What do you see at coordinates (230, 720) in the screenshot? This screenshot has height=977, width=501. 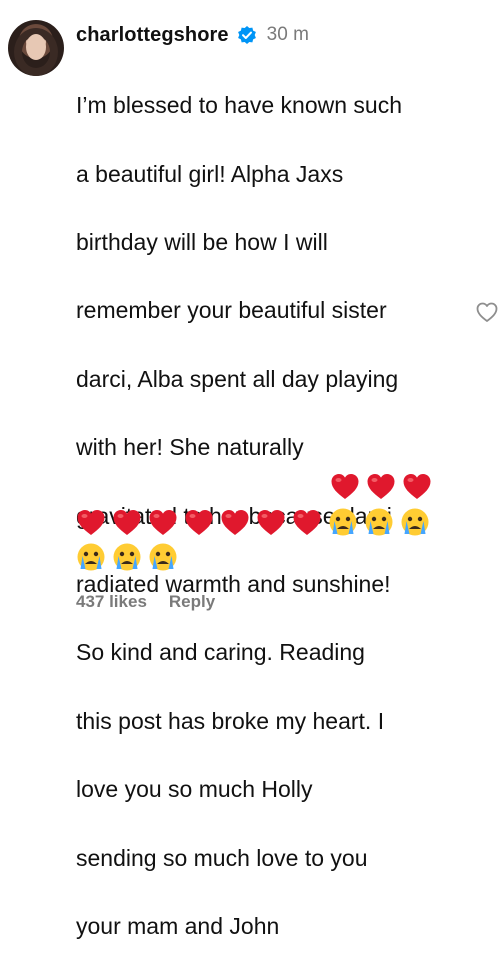 I see `comment-line: this post has broke my heart. I` at bounding box center [230, 720].